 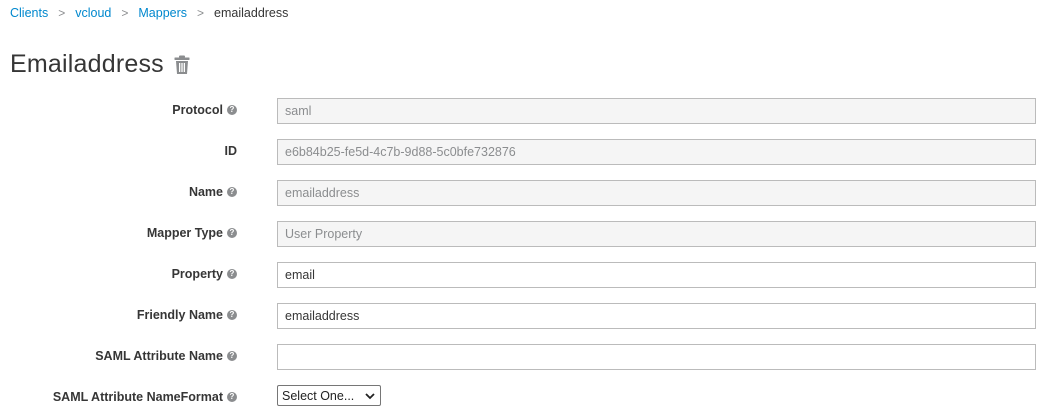 What do you see at coordinates (205, 192) in the screenshot?
I see `name-label: Name` at bounding box center [205, 192].